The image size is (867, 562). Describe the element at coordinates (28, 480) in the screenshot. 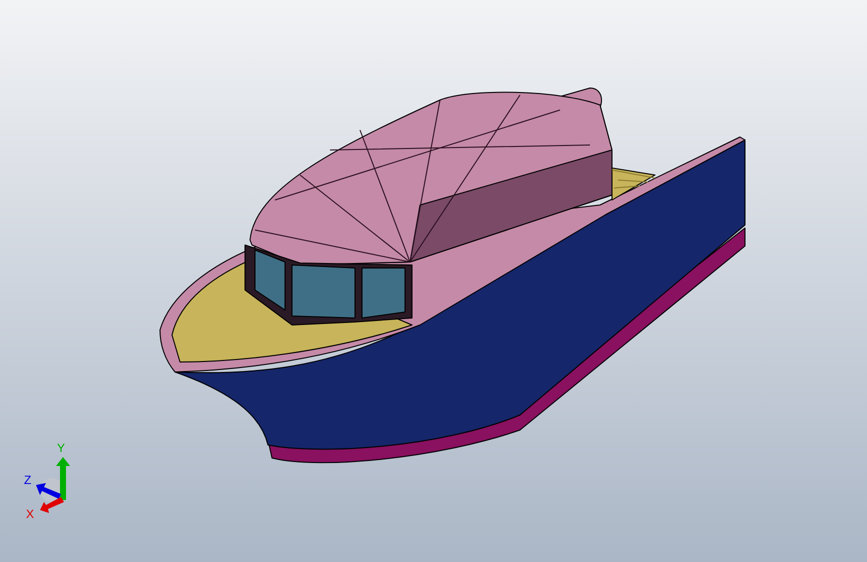

I see `axis-label: Z` at that location.